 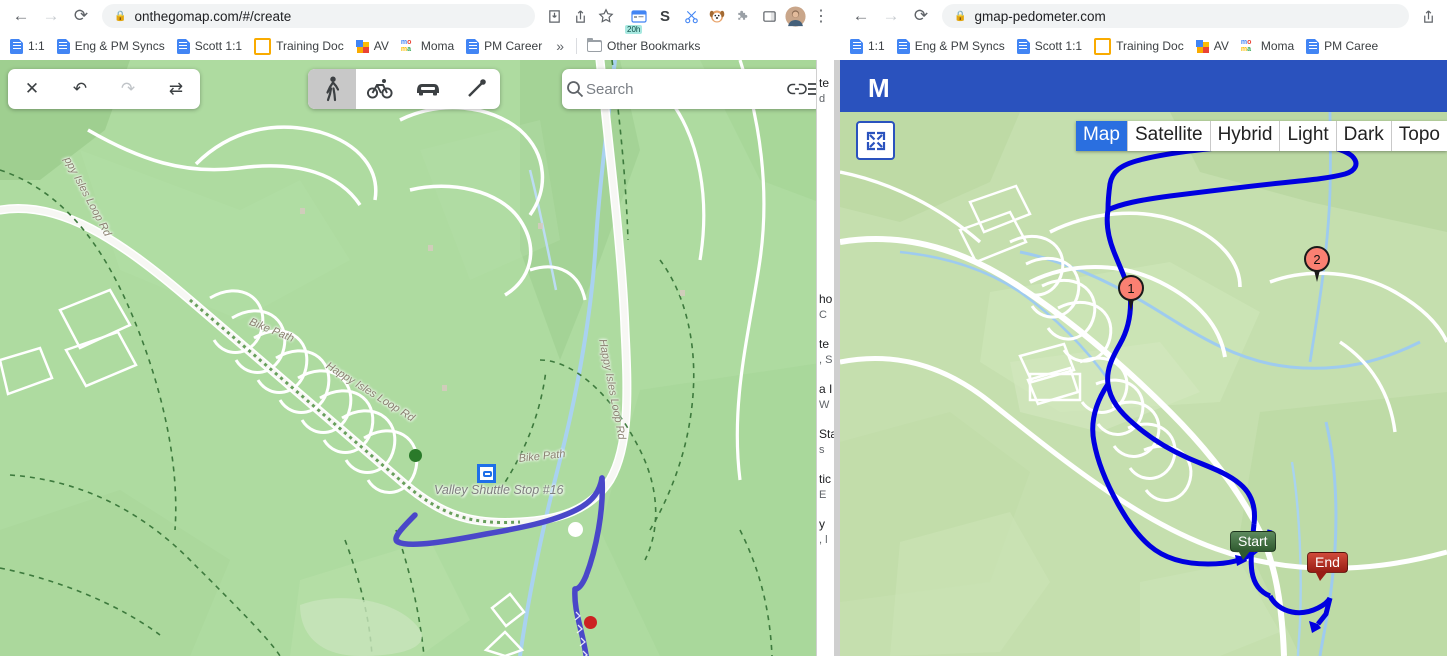 What do you see at coordinates (822, 99) in the screenshot?
I see `bg-text-fragment: d` at bounding box center [822, 99].